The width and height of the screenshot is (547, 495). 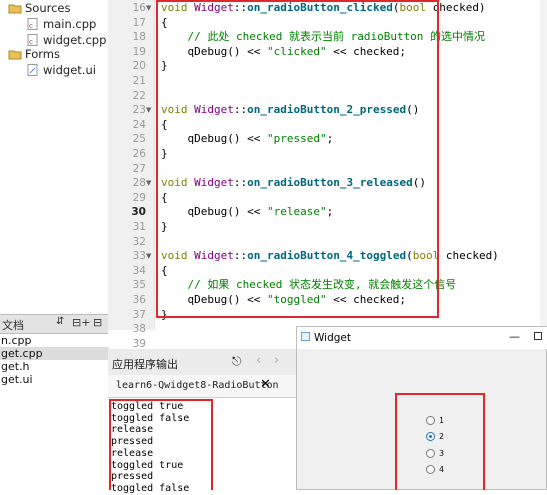 What do you see at coordinates (139, 110) in the screenshot?
I see `line-number: 23` at bounding box center [139, 110].